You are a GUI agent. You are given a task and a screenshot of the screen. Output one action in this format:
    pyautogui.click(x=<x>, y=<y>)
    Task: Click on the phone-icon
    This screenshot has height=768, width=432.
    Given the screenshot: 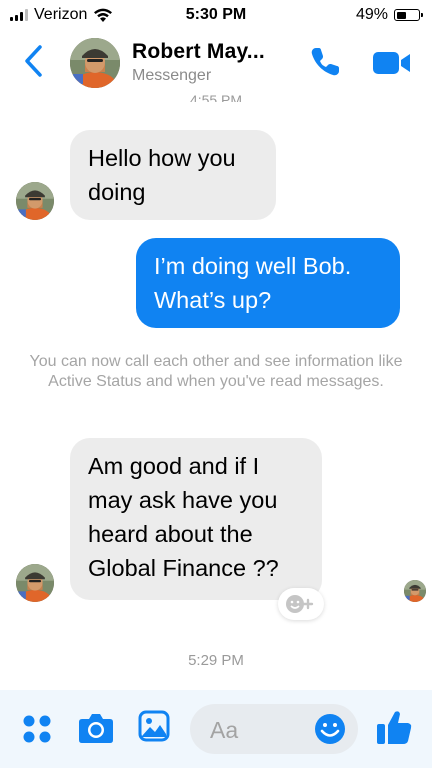 What is the action you would take?
    pyautogui.click(x=325, y=62)
    